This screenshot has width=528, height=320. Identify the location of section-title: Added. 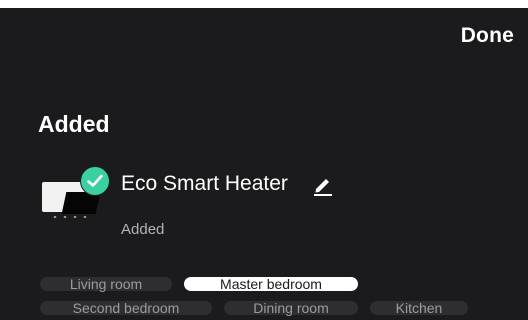
(74, 124).